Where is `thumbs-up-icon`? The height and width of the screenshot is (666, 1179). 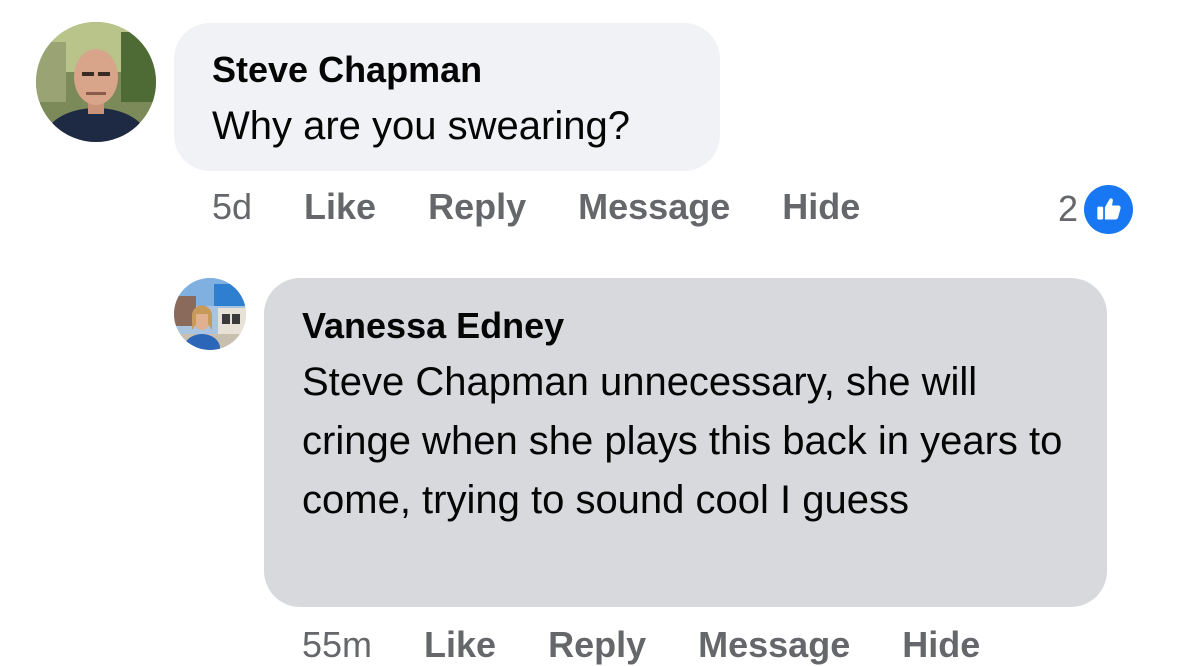
thumbs-up-icon is located at coordinates (1109, 209).